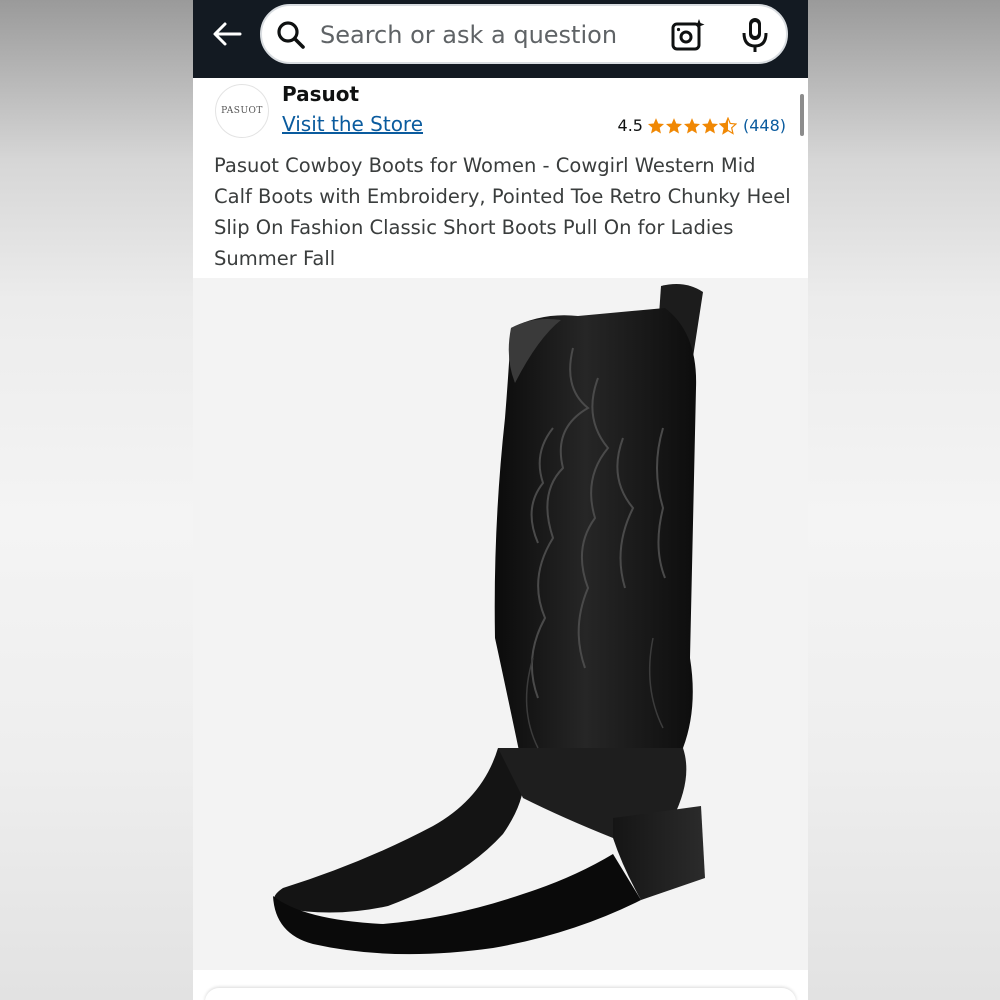 The width and height of the screenshot is (1000, 1000). Describe the element at coordinates (500, 113) in the screenshot. I see `store-row: PASUOT Pasuot Visit the Store 4.5 (448)` at that location.